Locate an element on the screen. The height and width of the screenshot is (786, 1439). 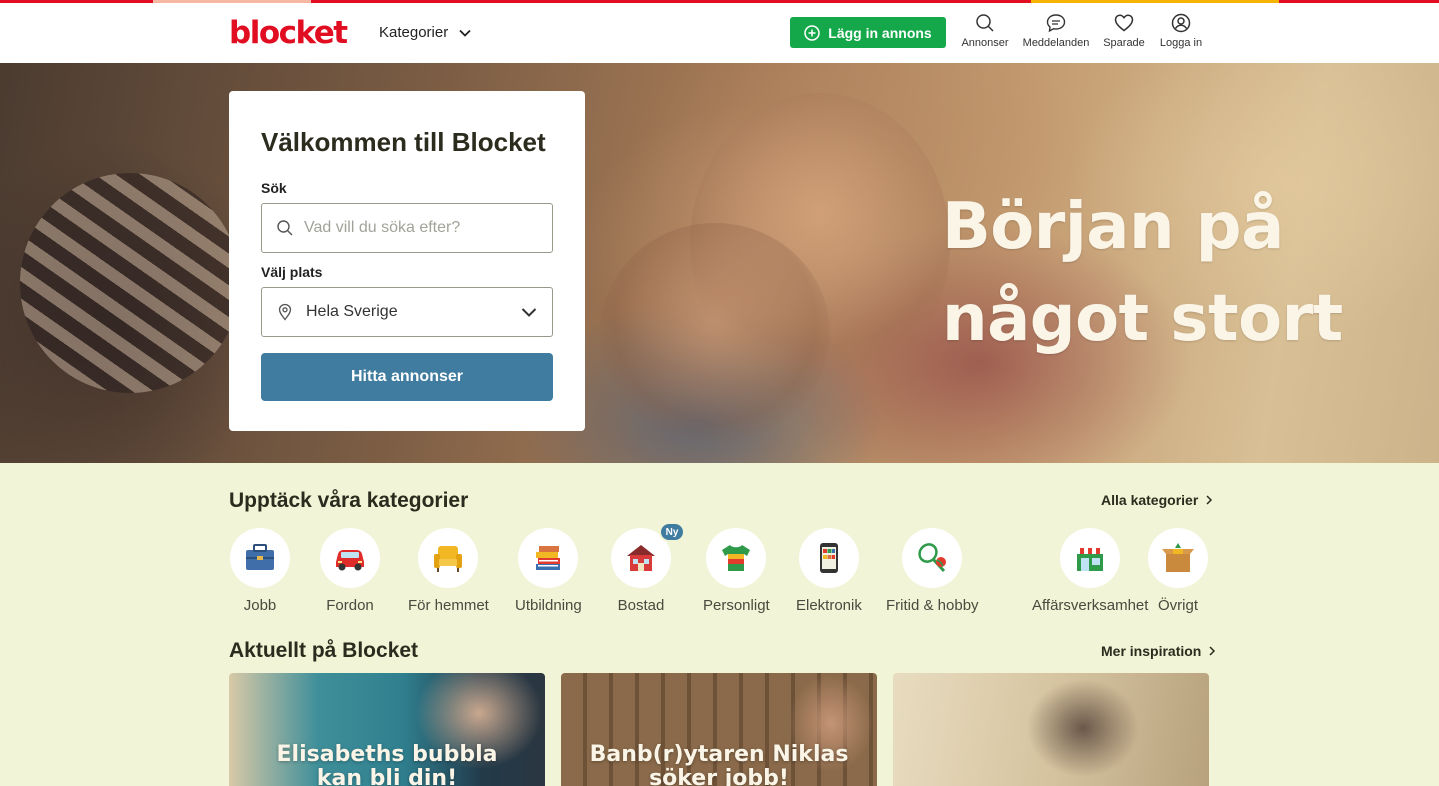
category-label: Affärsverksamhet is located at coordinates (1090, 605).